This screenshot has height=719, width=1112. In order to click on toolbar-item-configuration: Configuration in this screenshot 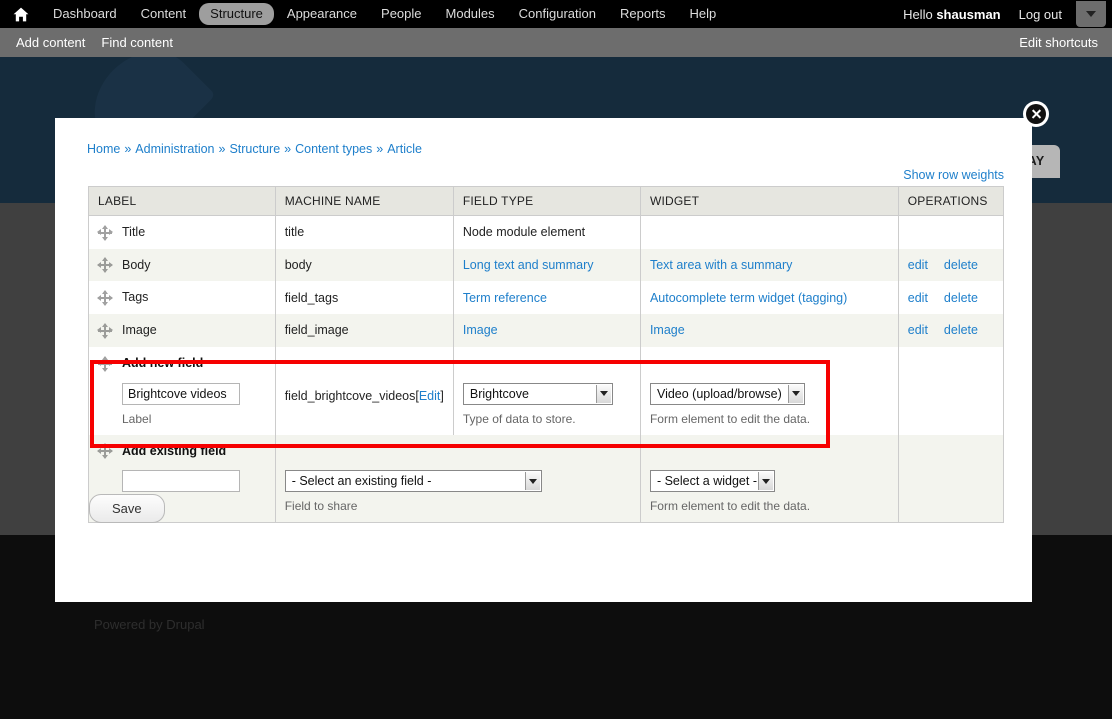, I will do `click(557, 14)`.